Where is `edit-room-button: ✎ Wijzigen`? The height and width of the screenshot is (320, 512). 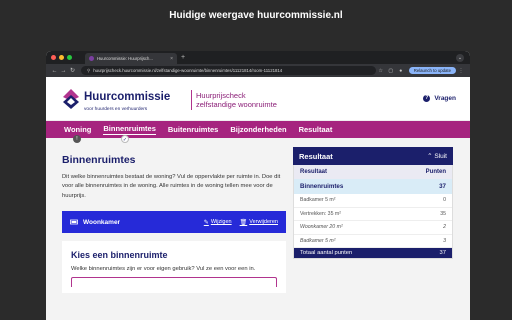
edit-room-button: ✎ Wijzigen is located at coordinates (218, 222).